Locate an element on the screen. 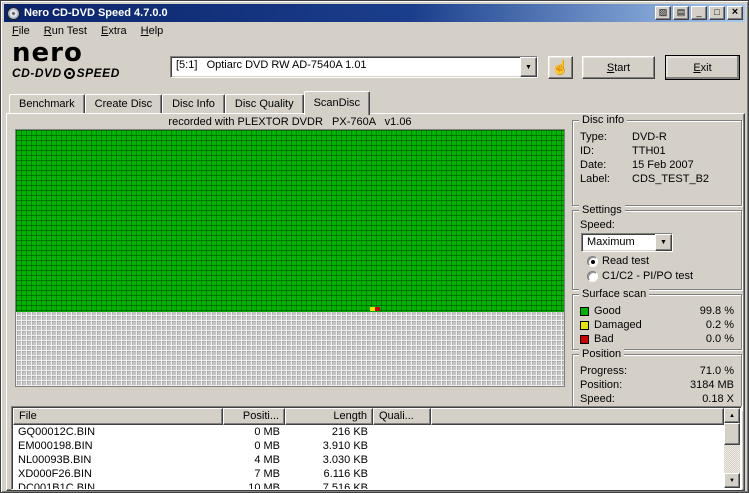 Image resolution: width=749 pixels, height=493 pixels. legend-good: Good 99.8 % is located at coordinates (657, 311).